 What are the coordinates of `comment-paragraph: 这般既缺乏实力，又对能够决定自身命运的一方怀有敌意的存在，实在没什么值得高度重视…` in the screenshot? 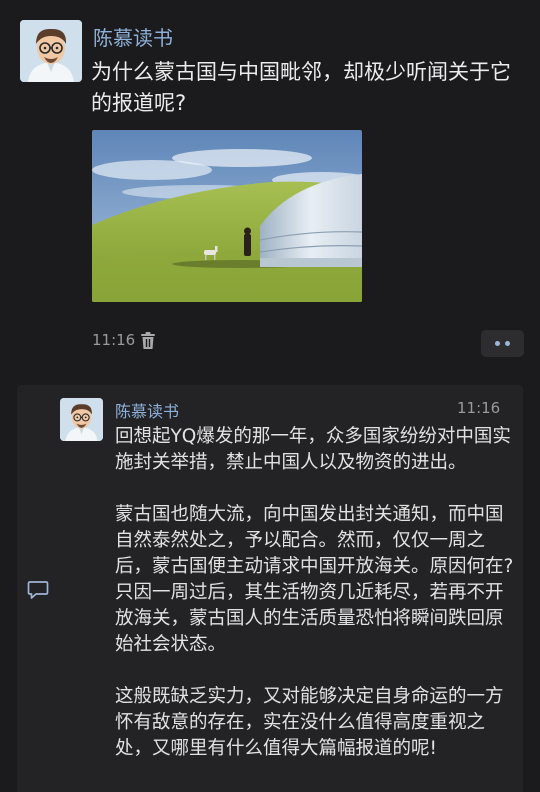 It's located at (309, 722).